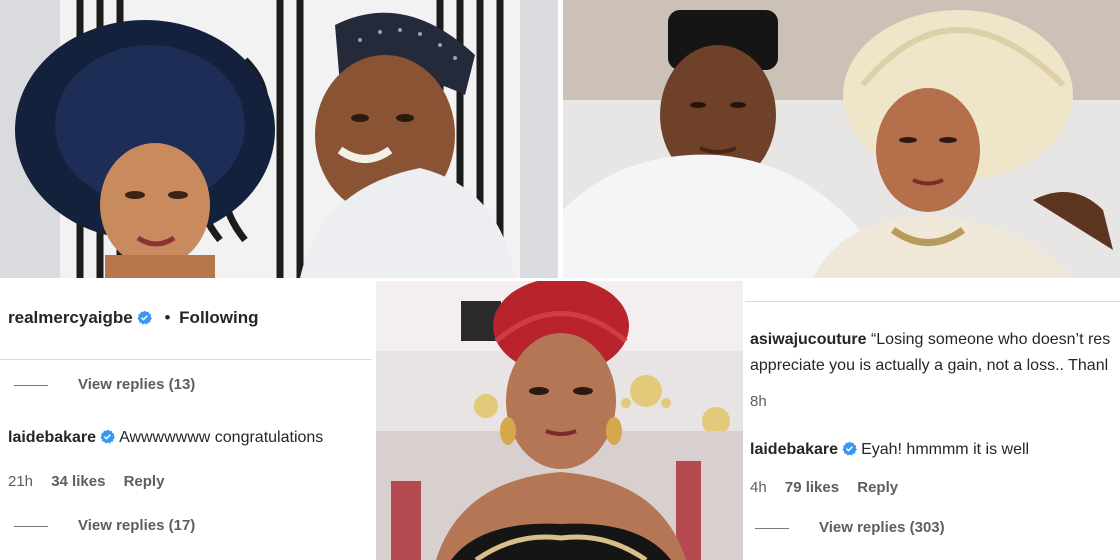  What do you see at coordinates (133, 318) in the screenshot?
I see `post-header: realmercyaigbe • Following` at bounding box center [133, 318].